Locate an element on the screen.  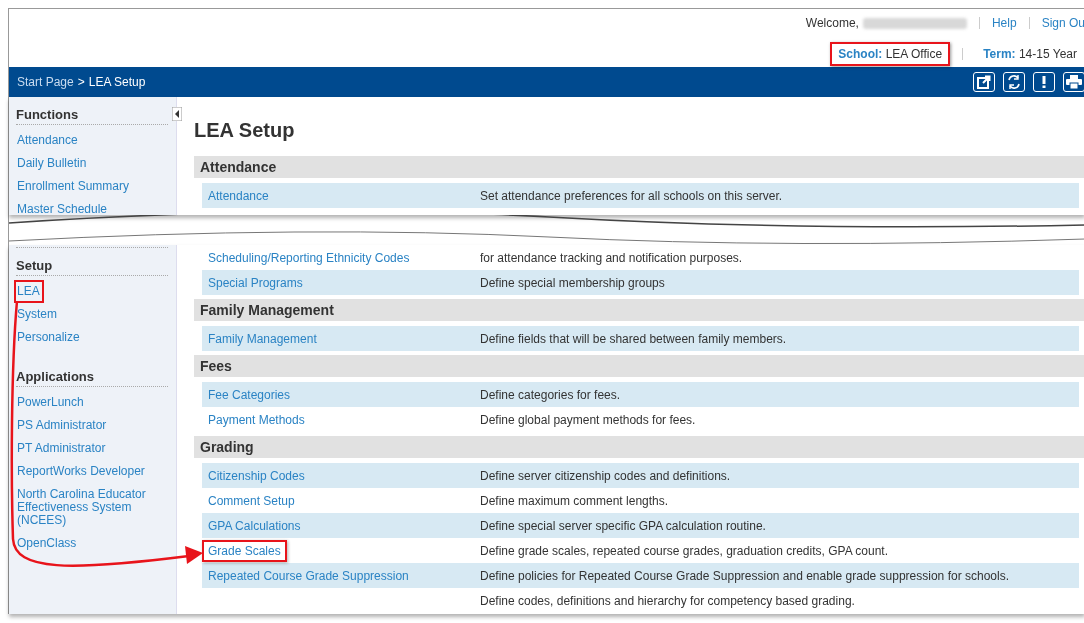
setup-link: Family Management is located at coordinates (262, 338).